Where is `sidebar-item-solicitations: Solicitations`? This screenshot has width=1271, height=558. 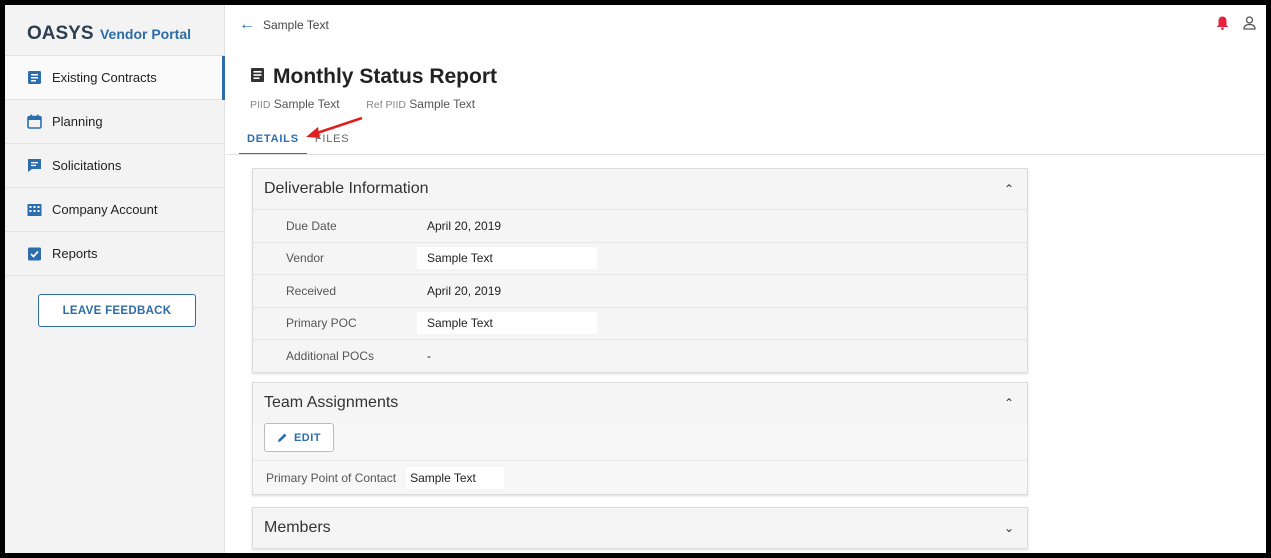
sidebar-item-solicitations: Solicitations is located at coordinates (114, 166).